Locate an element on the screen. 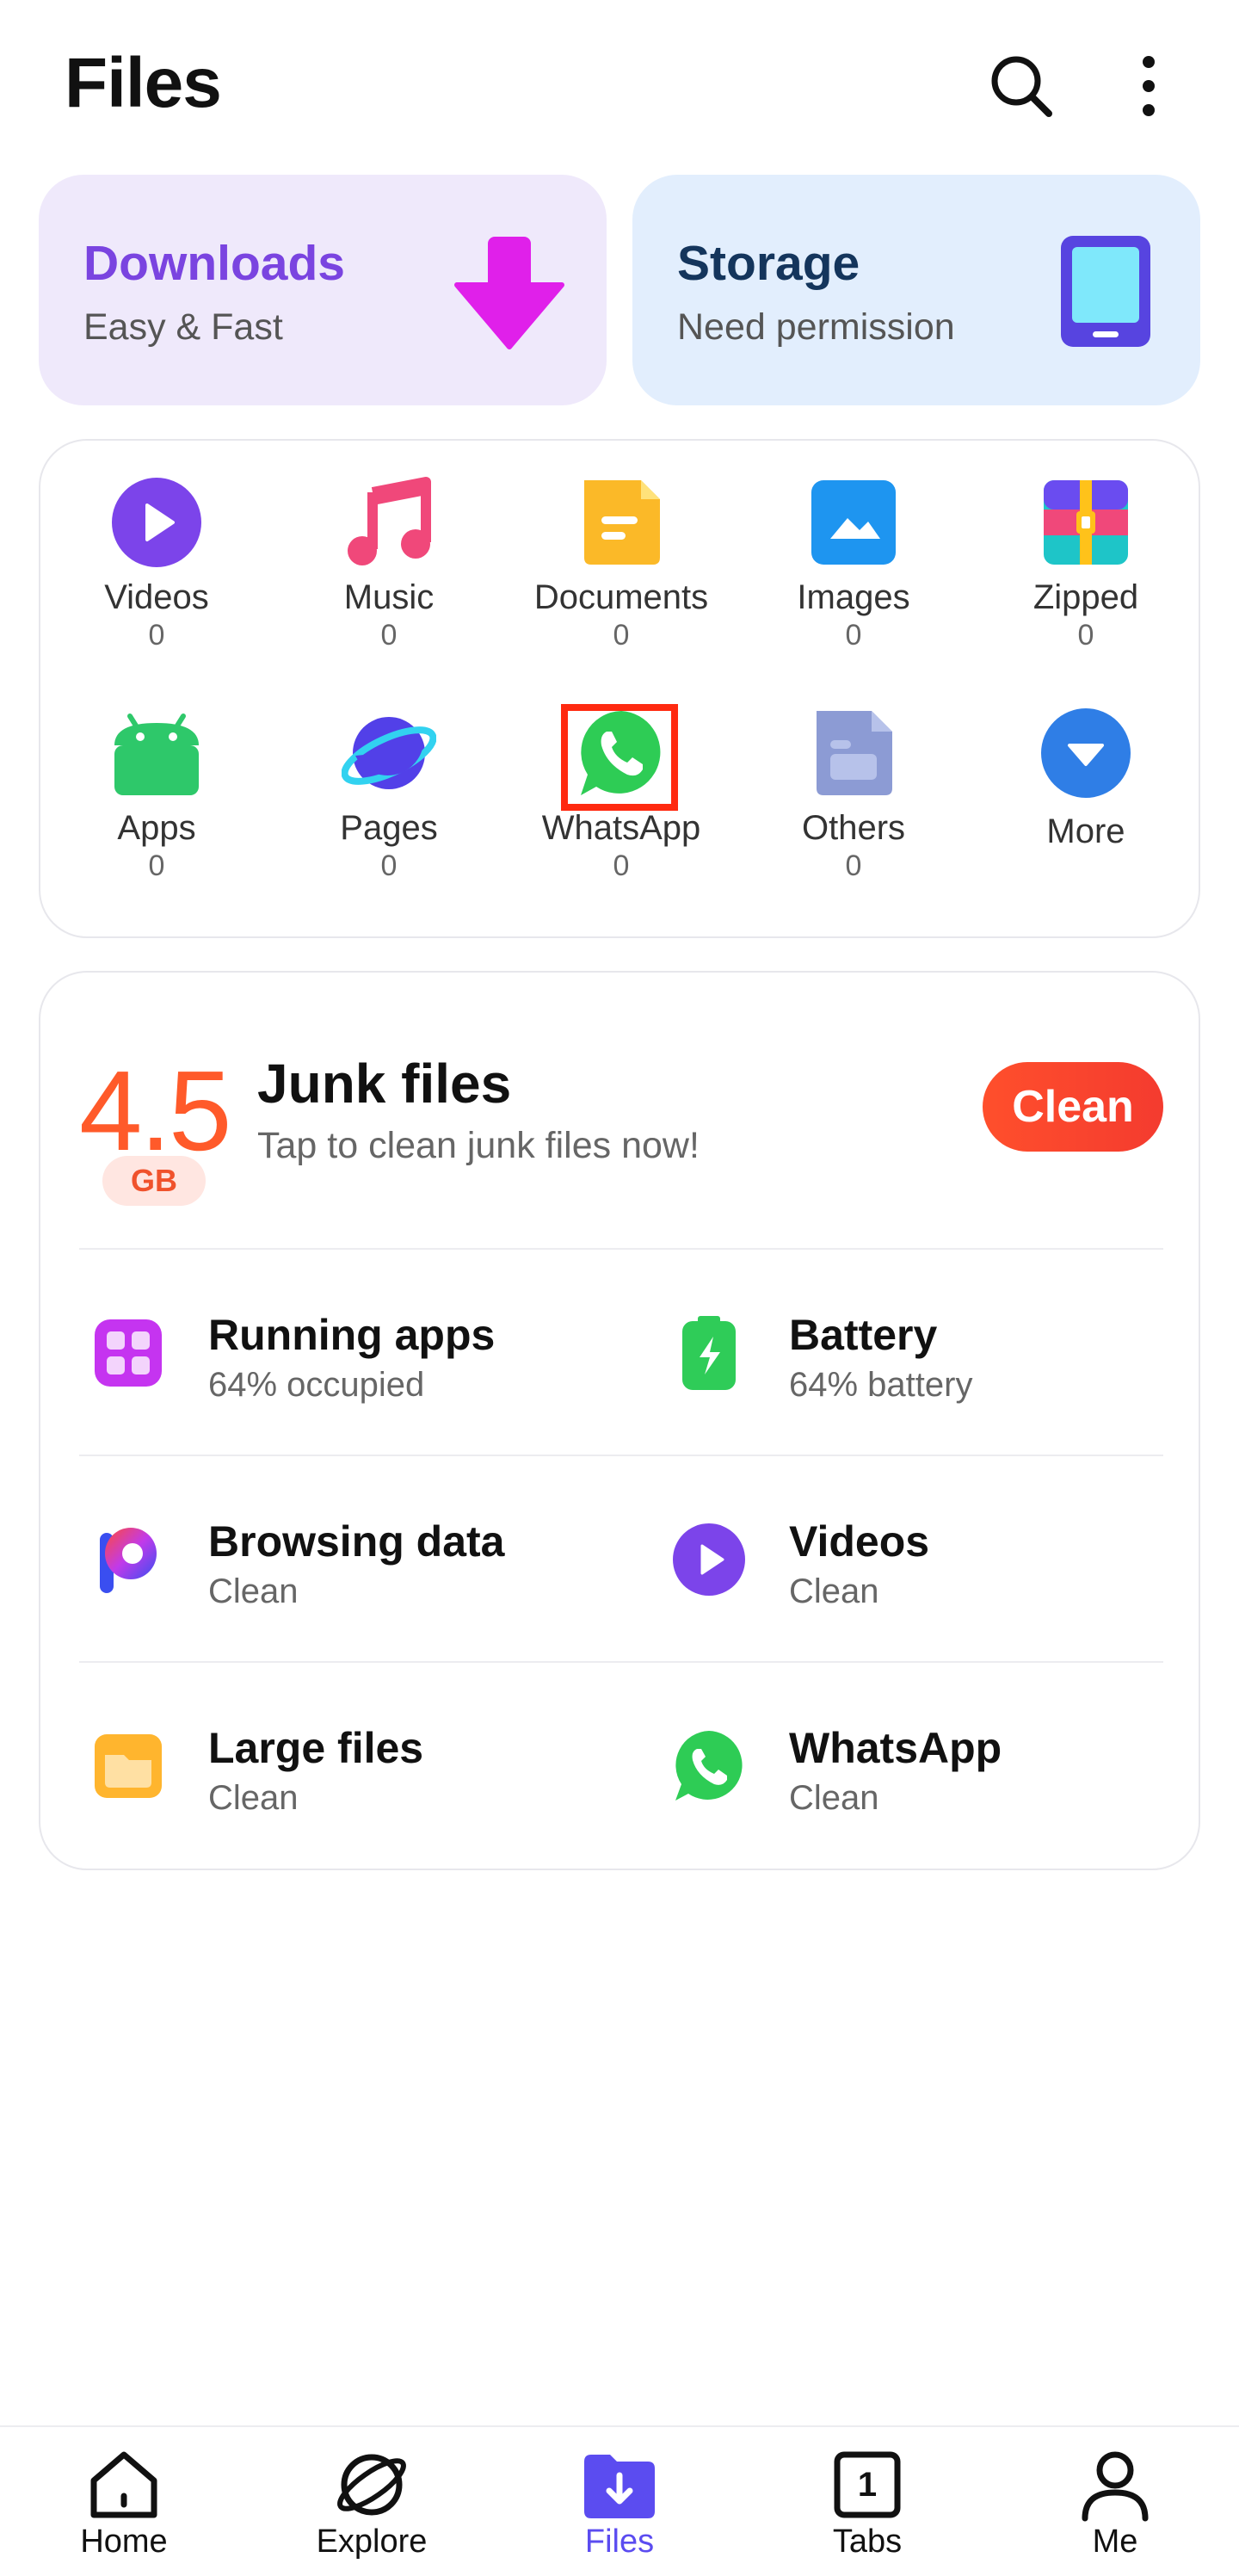 Image resolution: width=1239 pixels, height=2576 pixels. category-label: More is located at coordinates (1085, 831).